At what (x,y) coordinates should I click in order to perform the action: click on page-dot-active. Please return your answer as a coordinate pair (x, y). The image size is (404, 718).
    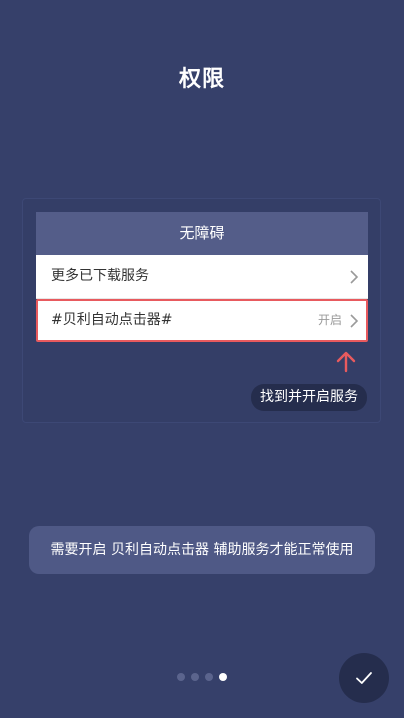
    Looking at the image, I should click on (223, 677).